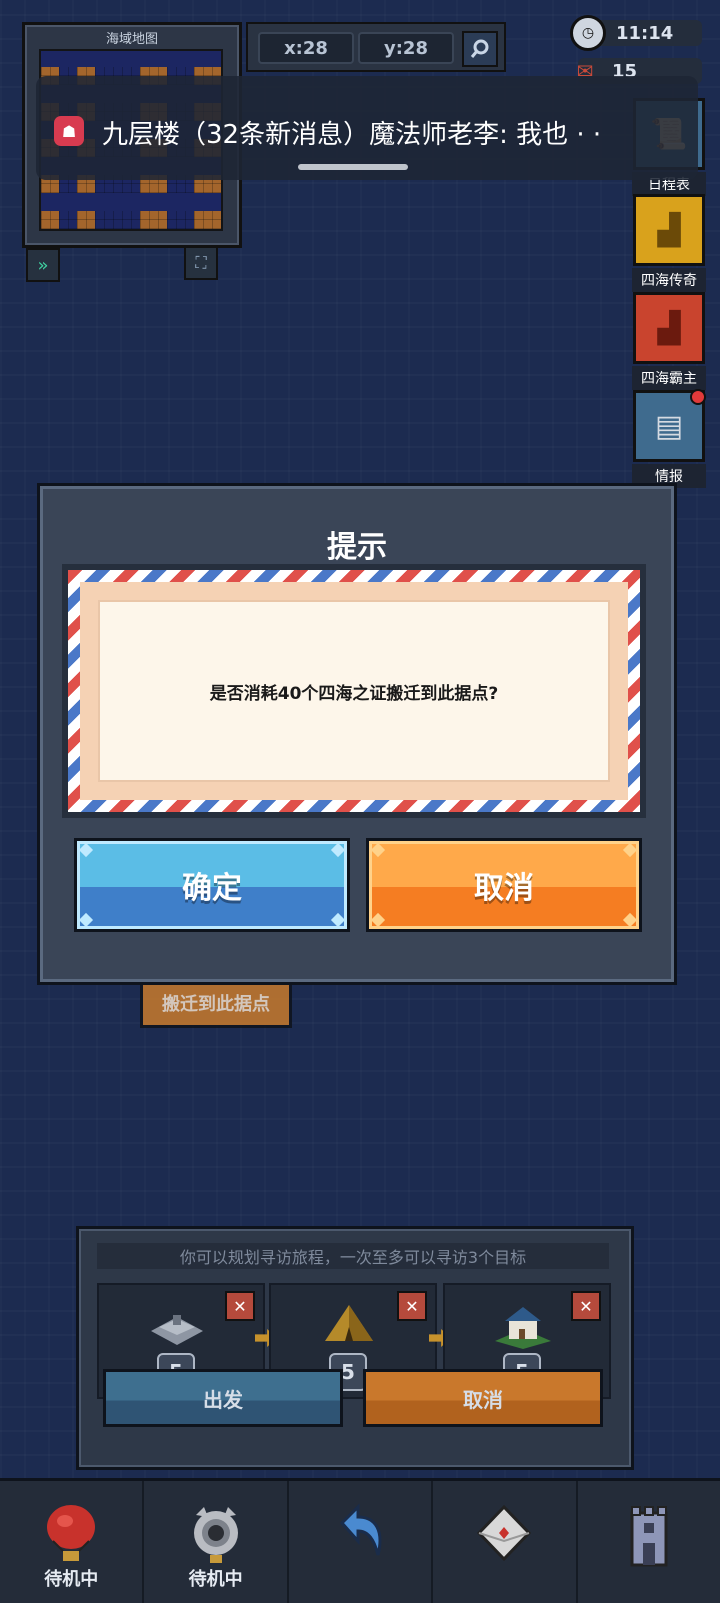 The image size is (720, 1603). I want to click on fullscreen-icon: ⛶, so click(201, 263).